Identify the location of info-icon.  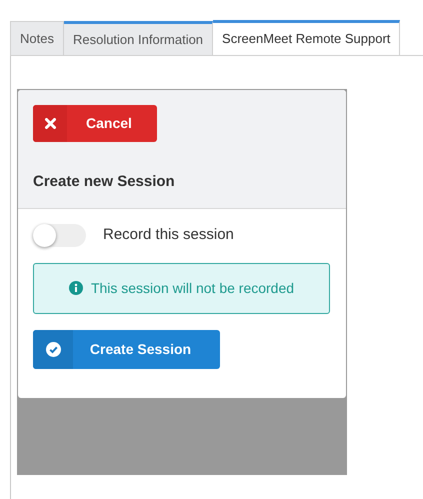
(75, 288).